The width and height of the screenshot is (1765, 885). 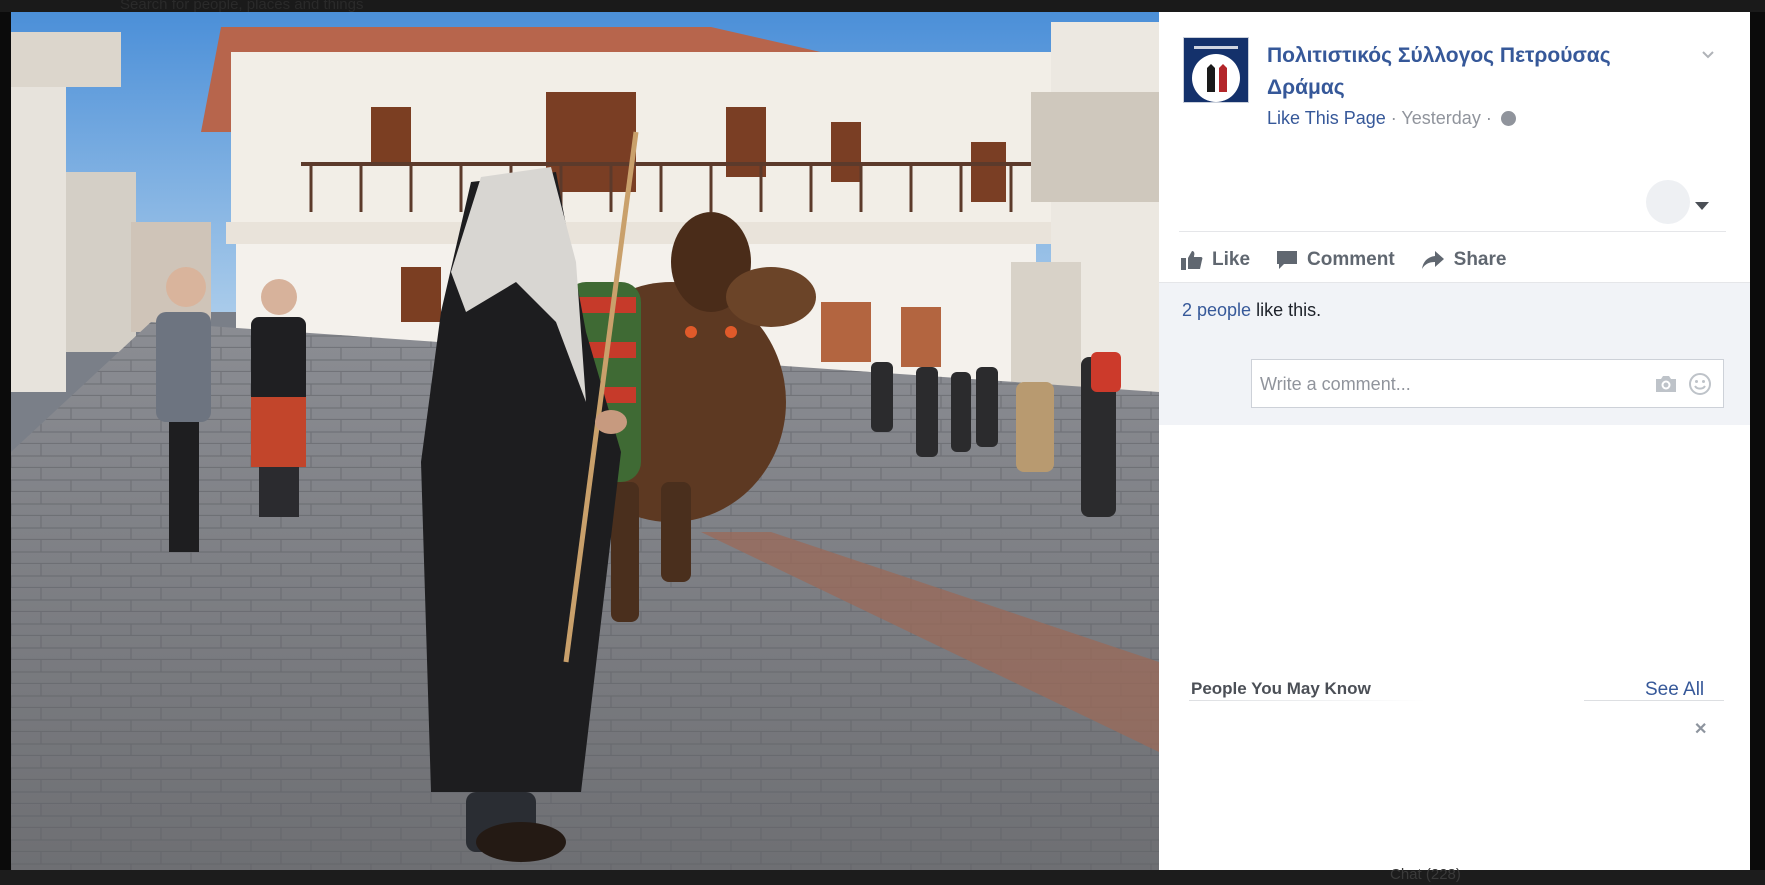 I want to click on comments-area: 2 people like this., so click(x=1454, y=353).